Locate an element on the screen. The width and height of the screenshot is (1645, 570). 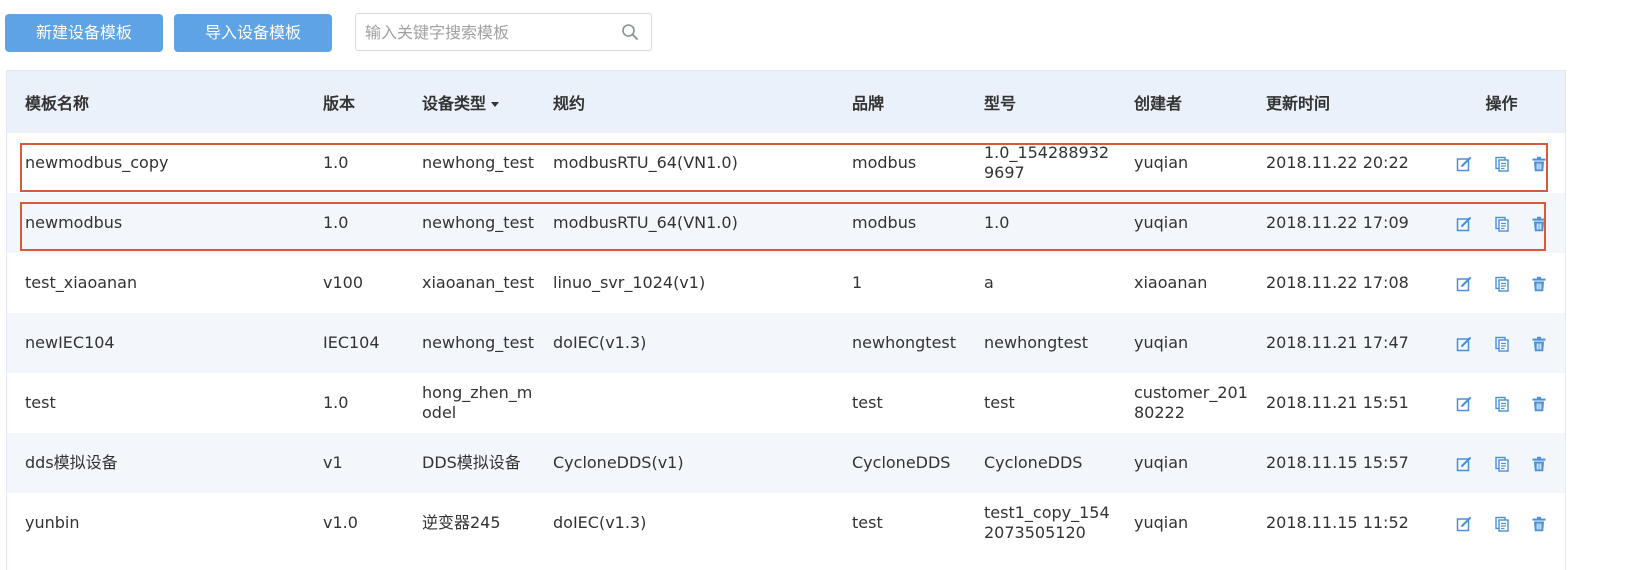
sort-caret-icon is located at coordinates (495, 104).